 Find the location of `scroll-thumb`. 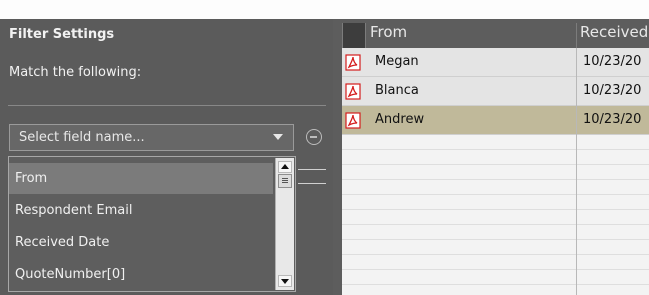

scroll-thumb is located at coordinates (285, 181).